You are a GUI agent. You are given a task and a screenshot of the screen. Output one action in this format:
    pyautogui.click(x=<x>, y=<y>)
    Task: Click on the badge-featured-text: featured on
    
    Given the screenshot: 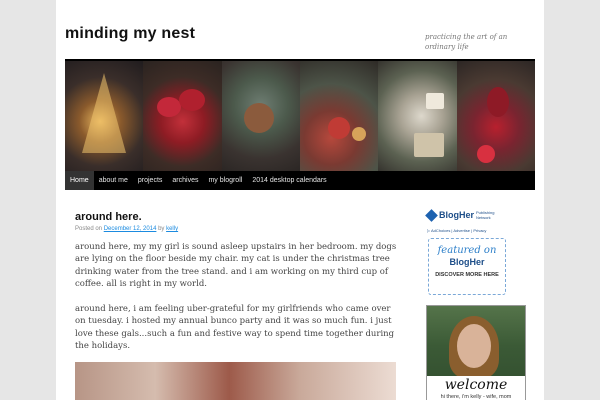 What is the action you would take?
    pyautogui.click(x=467, y=250)
    